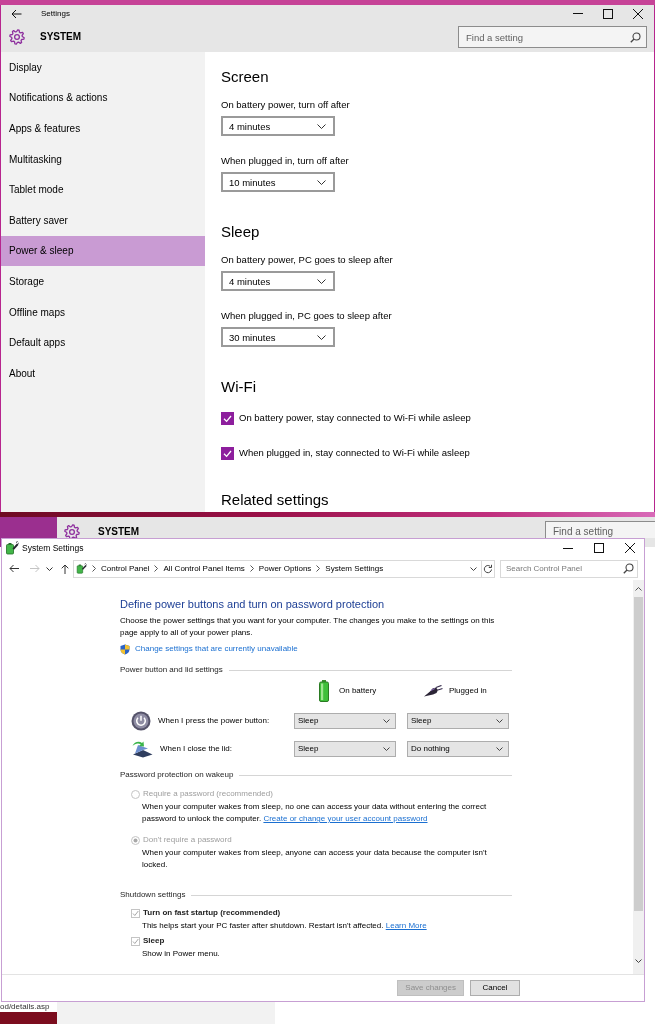 This screenshot has height=1024, width=655. What do you see at coordinates (495, 988) in the screenshot?
I see `cancel-button: Cancel` at bounding box center [495, 988].